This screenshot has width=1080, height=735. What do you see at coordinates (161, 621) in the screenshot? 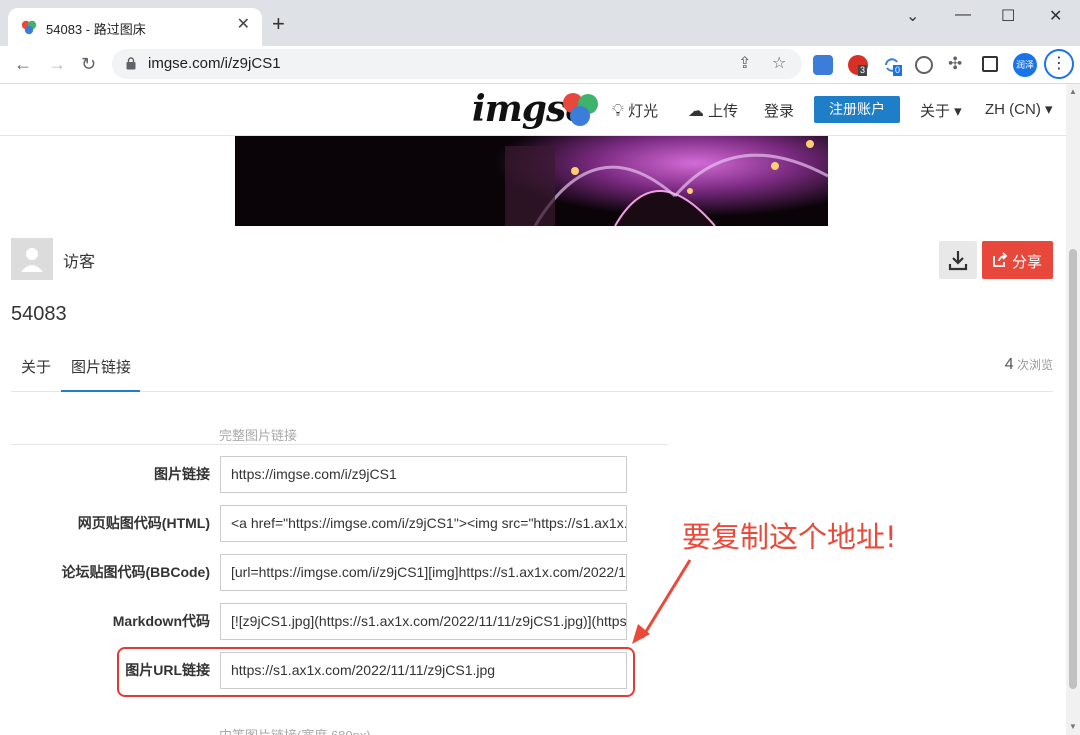
I see `markdown-label: Markdown代码` at bounding box center [161, 621].